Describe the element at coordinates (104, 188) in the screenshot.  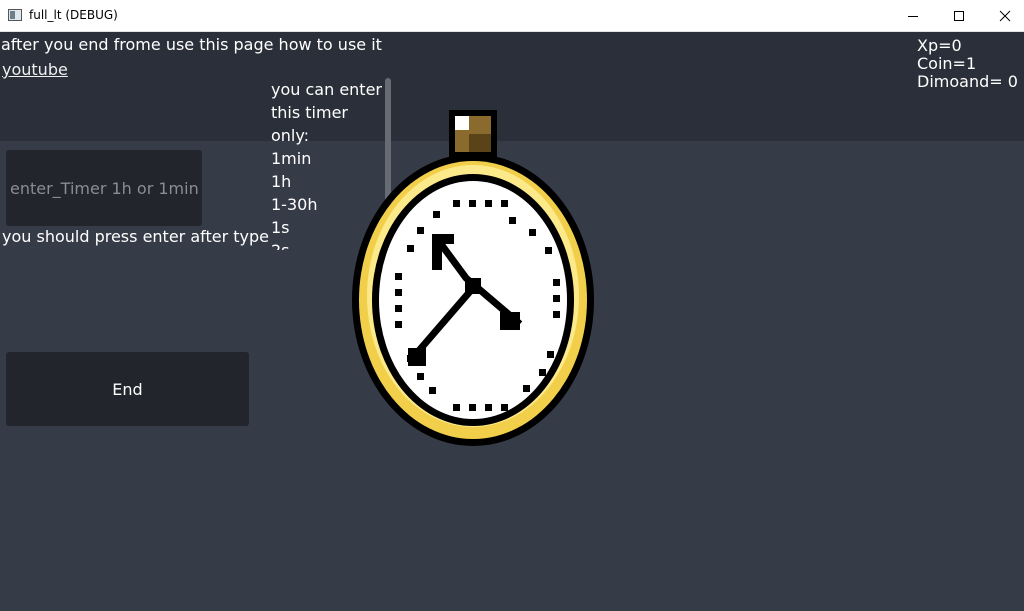
I see `timer-input` at that location.